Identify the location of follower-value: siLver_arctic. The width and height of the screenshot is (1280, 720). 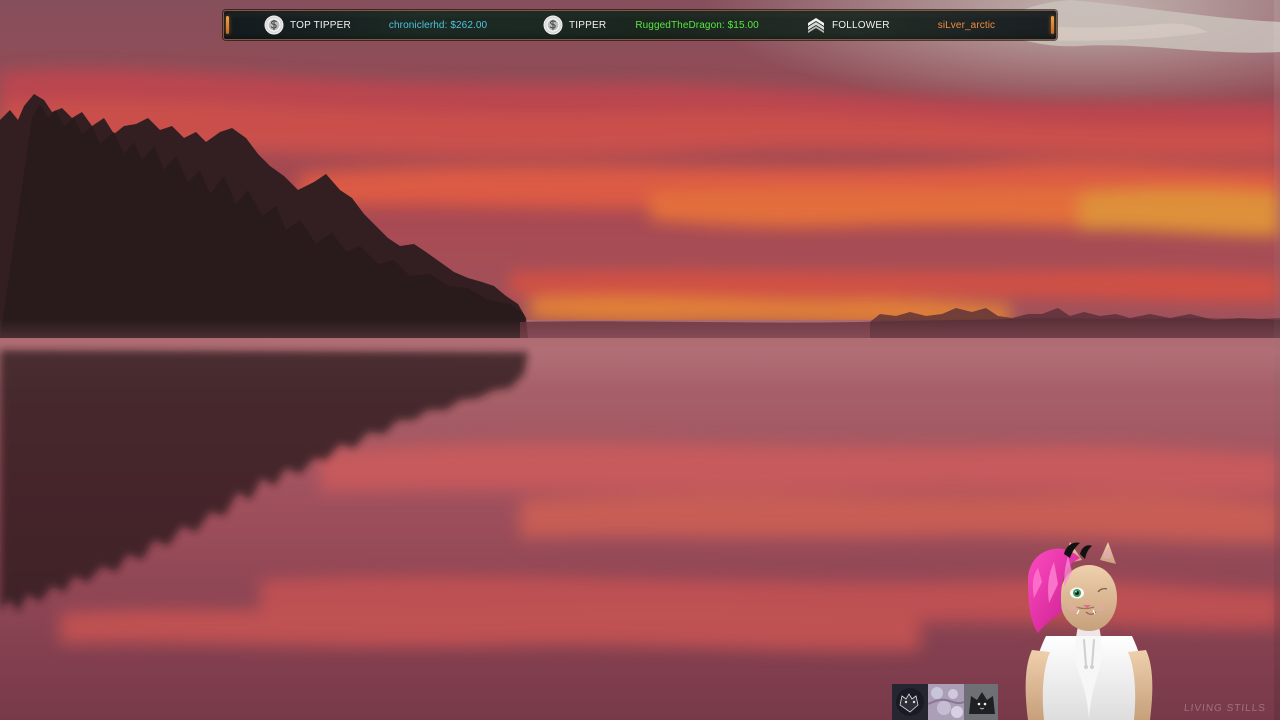
(966, 25).